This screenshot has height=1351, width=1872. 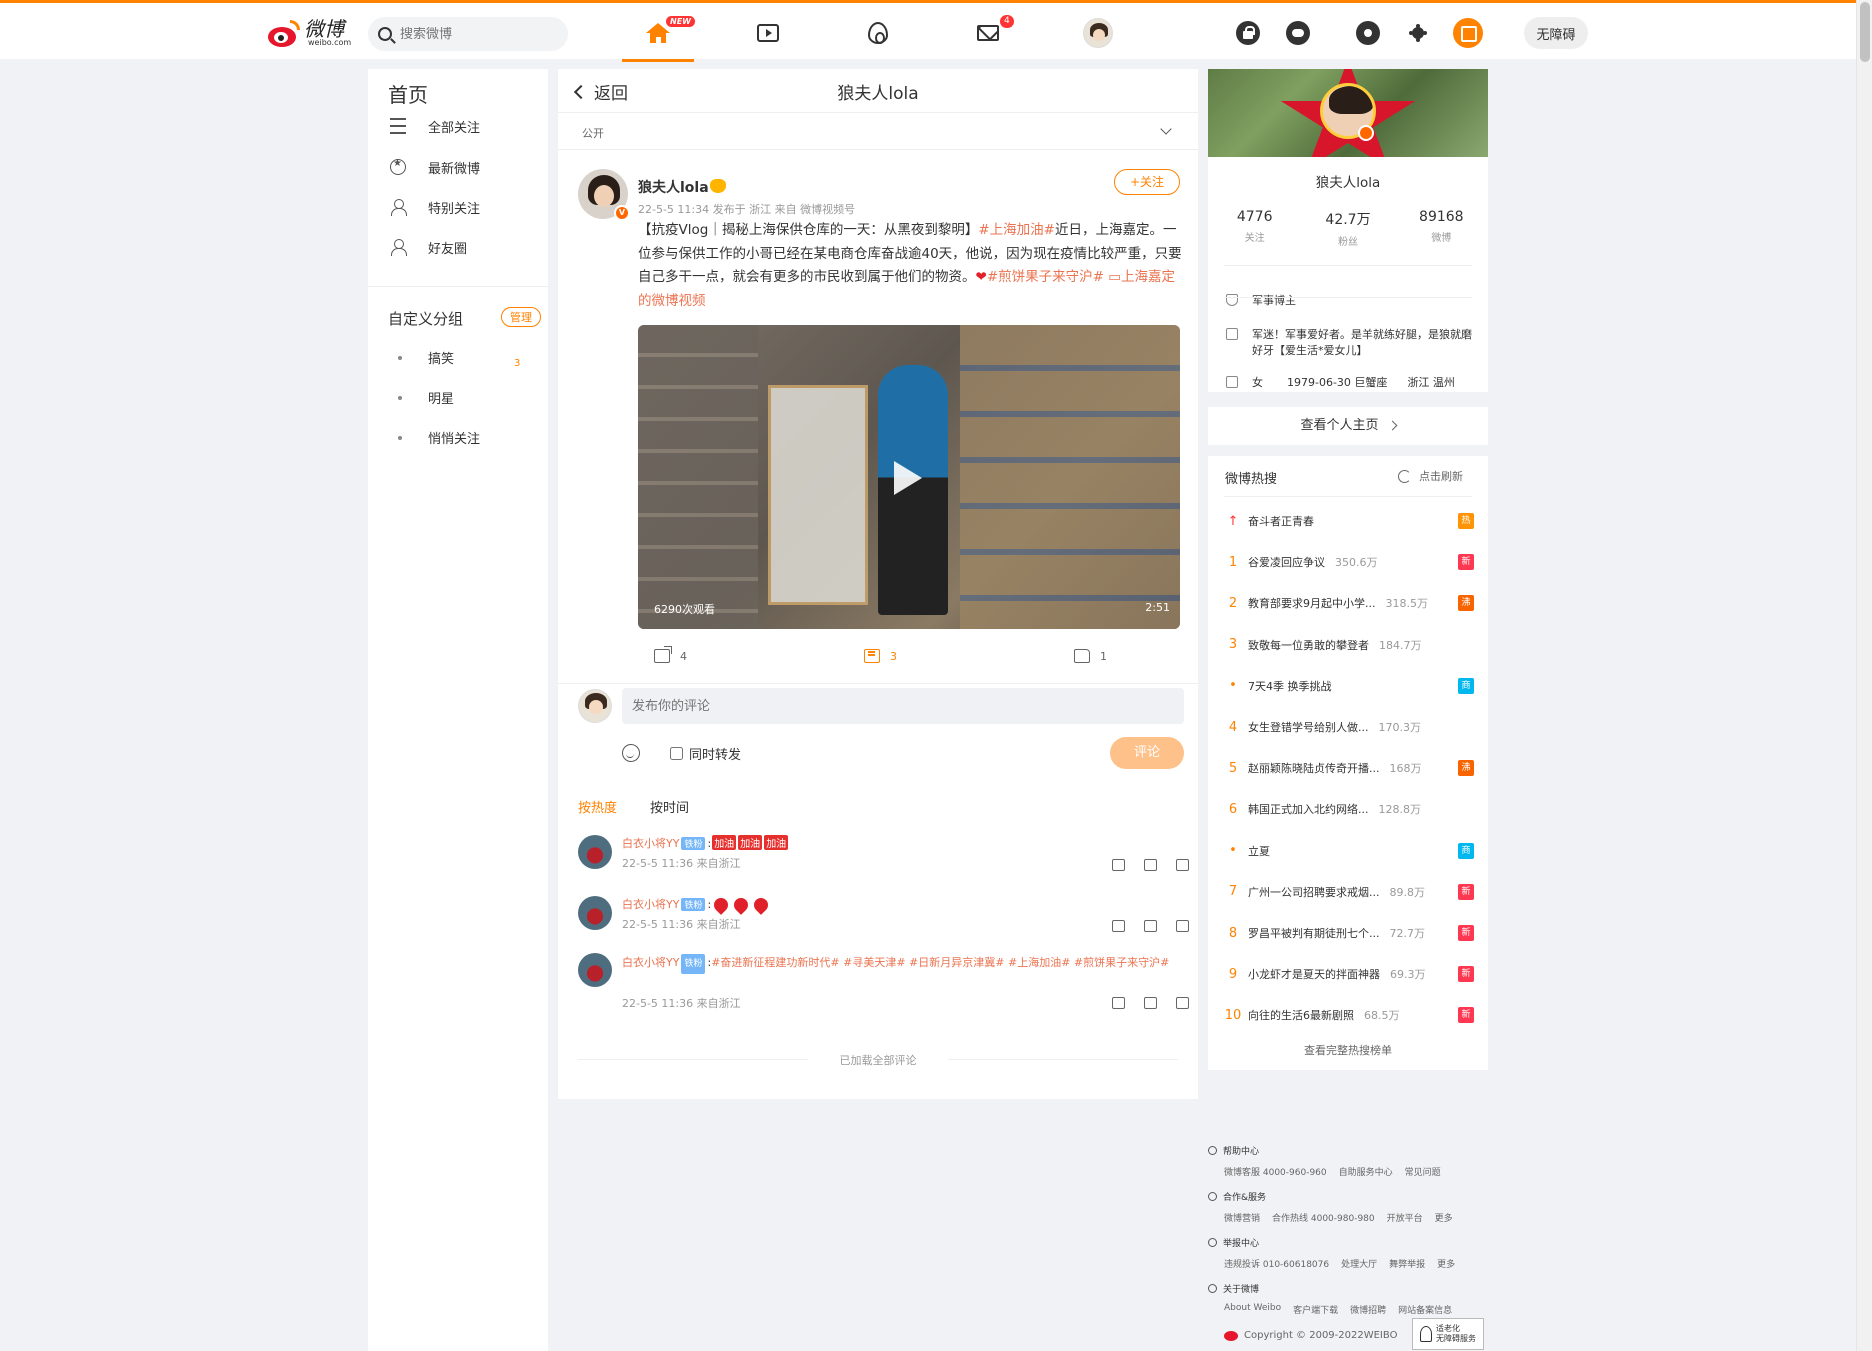 I want to click on weibo-logo: 微博 weibo.com, so click(x=312, y=33).